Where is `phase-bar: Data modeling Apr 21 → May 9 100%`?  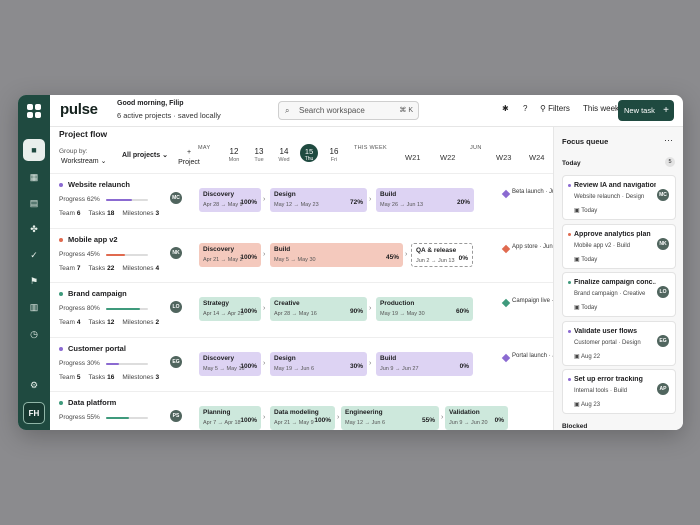
phase-bar: Data modeling Apr 21 → May 9 100% is located at coordinates (302, 418).